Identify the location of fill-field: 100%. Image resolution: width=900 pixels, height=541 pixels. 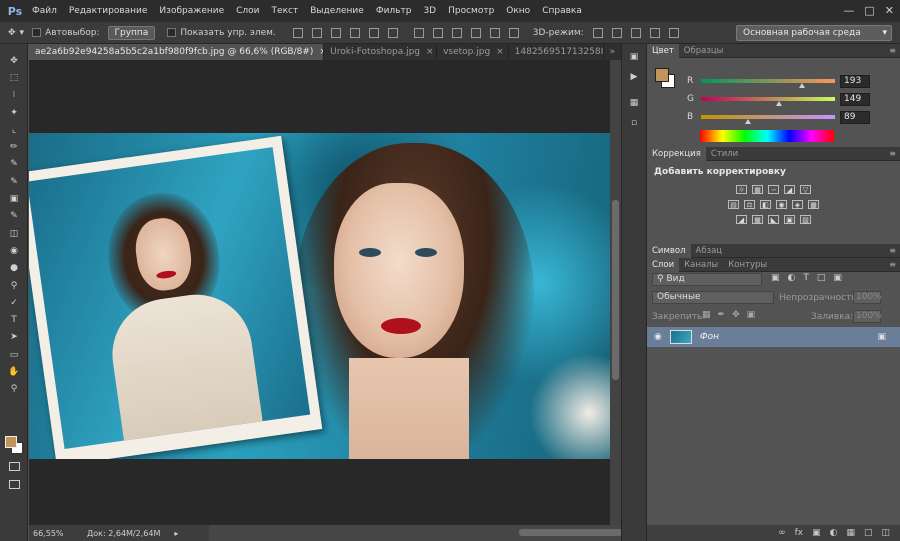
(867, 316).